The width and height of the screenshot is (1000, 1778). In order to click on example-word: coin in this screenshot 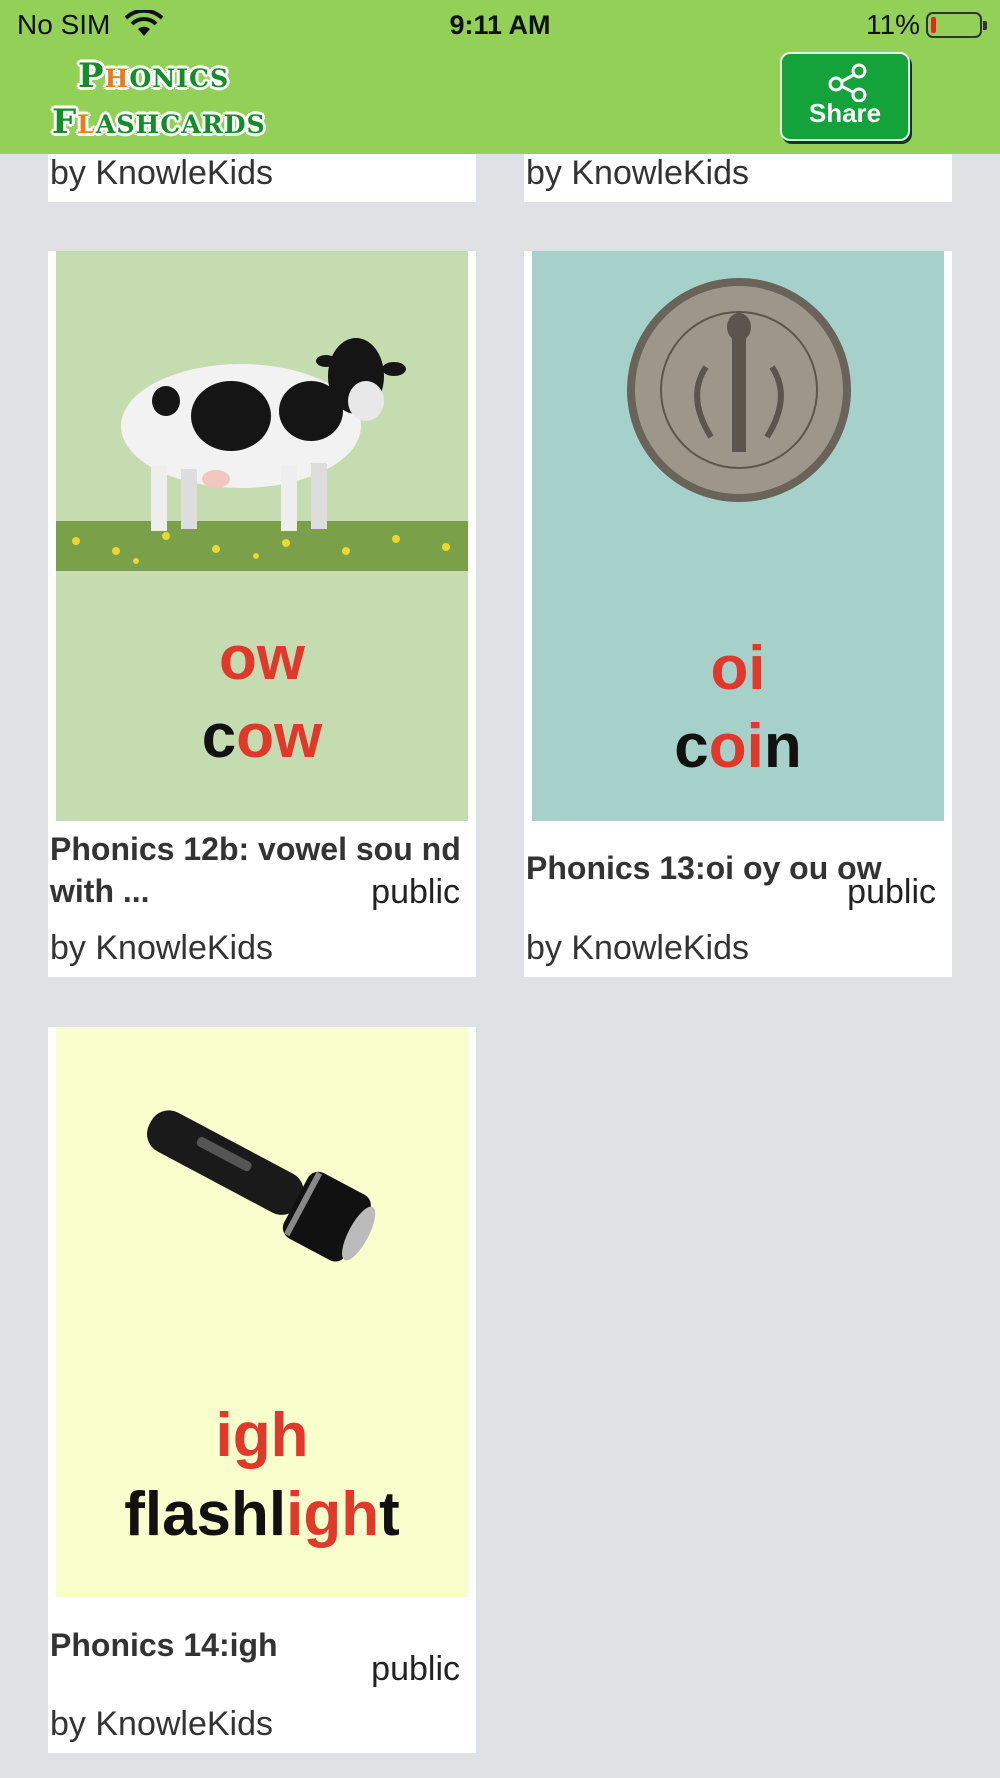, I will do `click(738, 746)`.